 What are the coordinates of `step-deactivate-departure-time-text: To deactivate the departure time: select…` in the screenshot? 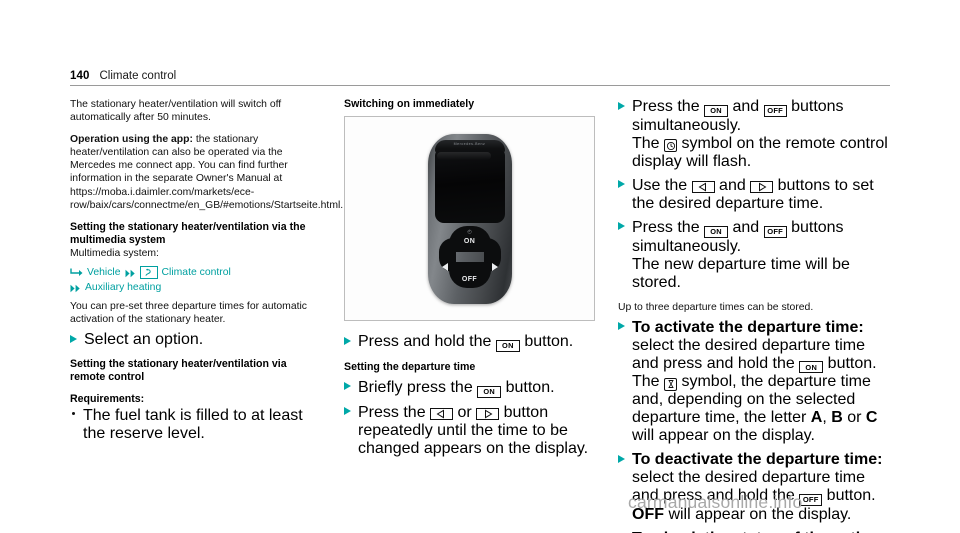 It's located at (762, 487).